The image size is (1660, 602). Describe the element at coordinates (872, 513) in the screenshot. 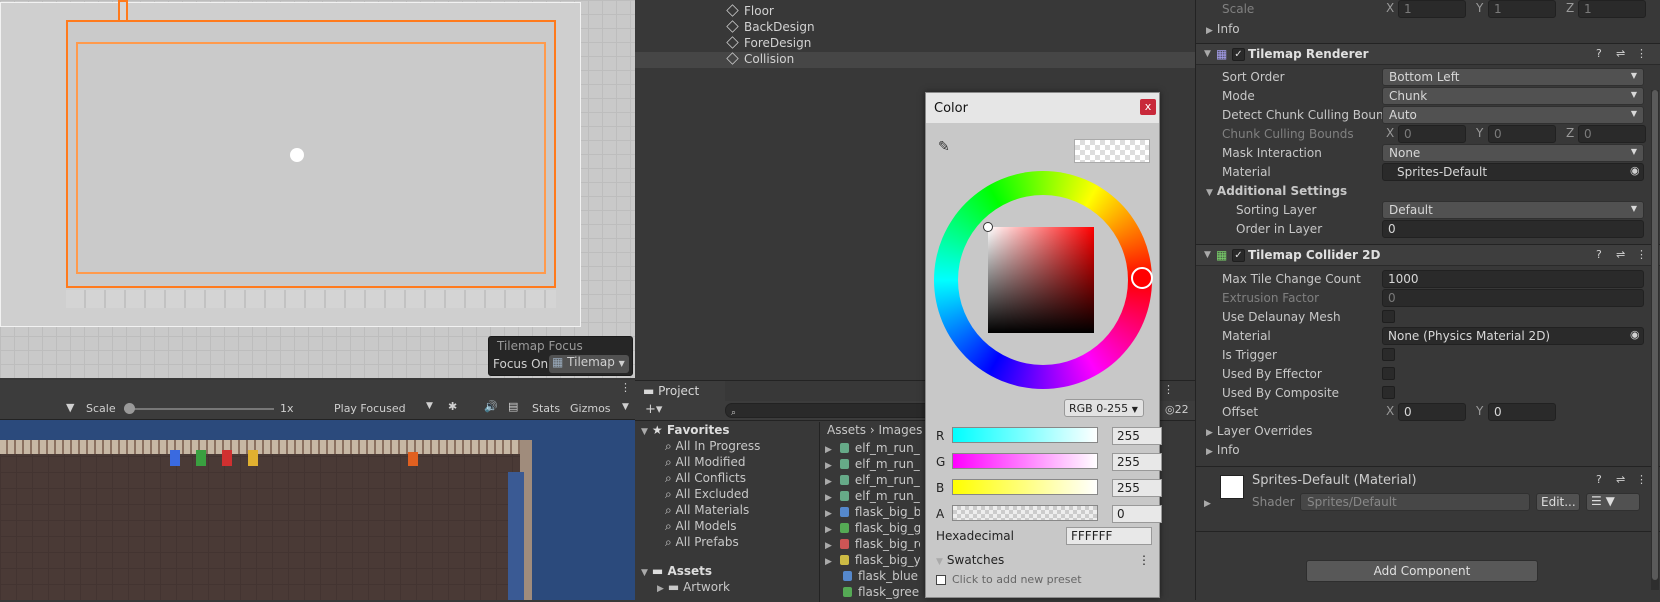

I see `list-item: ▶ flask_big_blu` at that location.